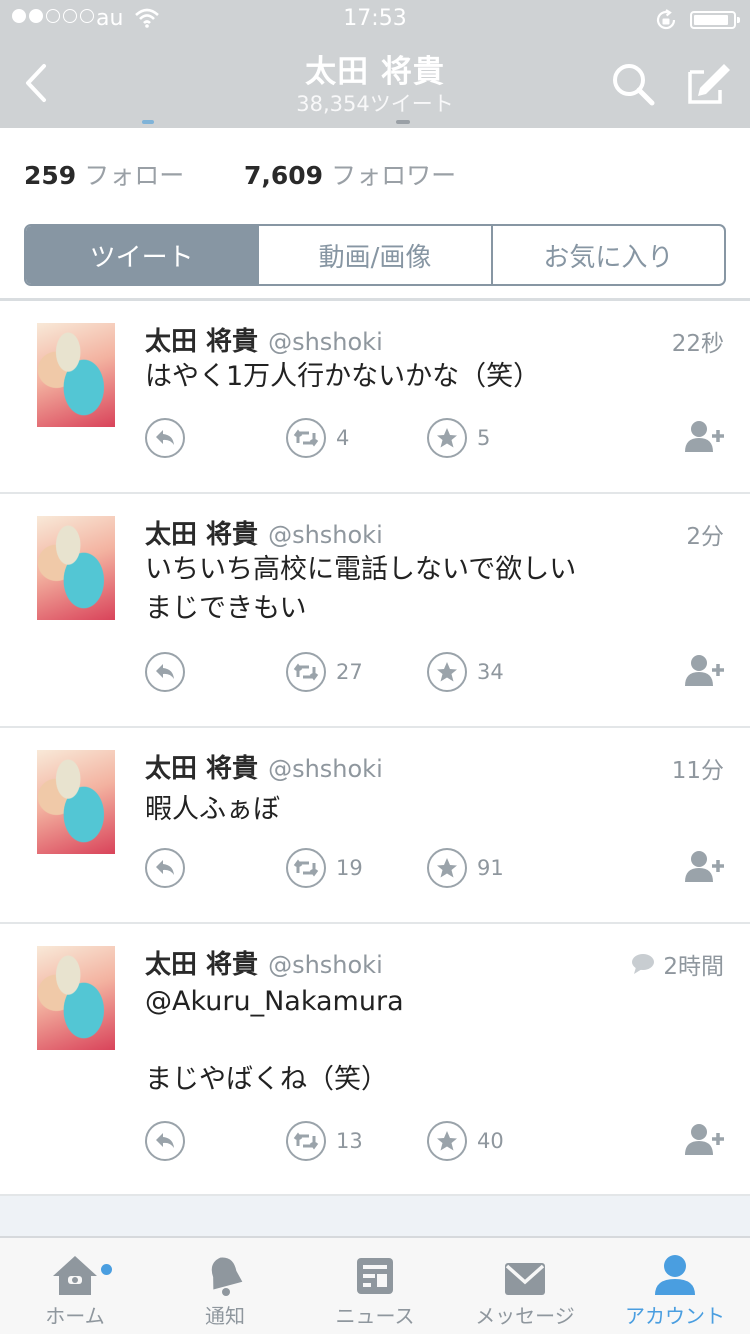  Describe the element at coordinates (375, 1216) in the screenshot. I see `list-footer-gap` at that location.